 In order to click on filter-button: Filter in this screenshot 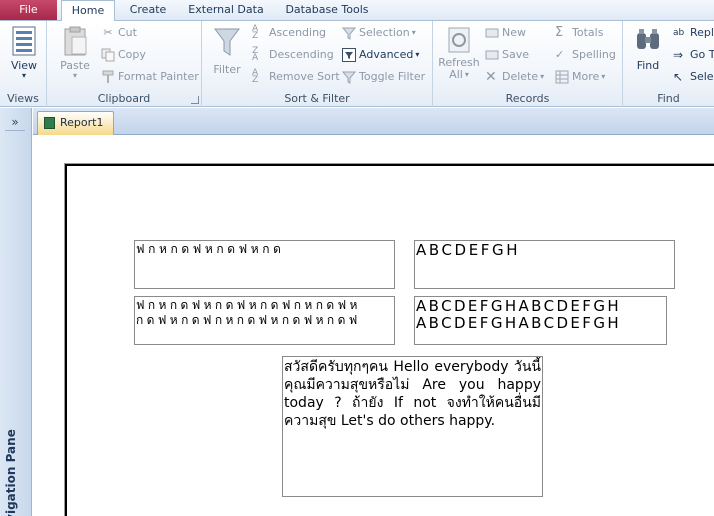, I will do `click(227, 50)`.